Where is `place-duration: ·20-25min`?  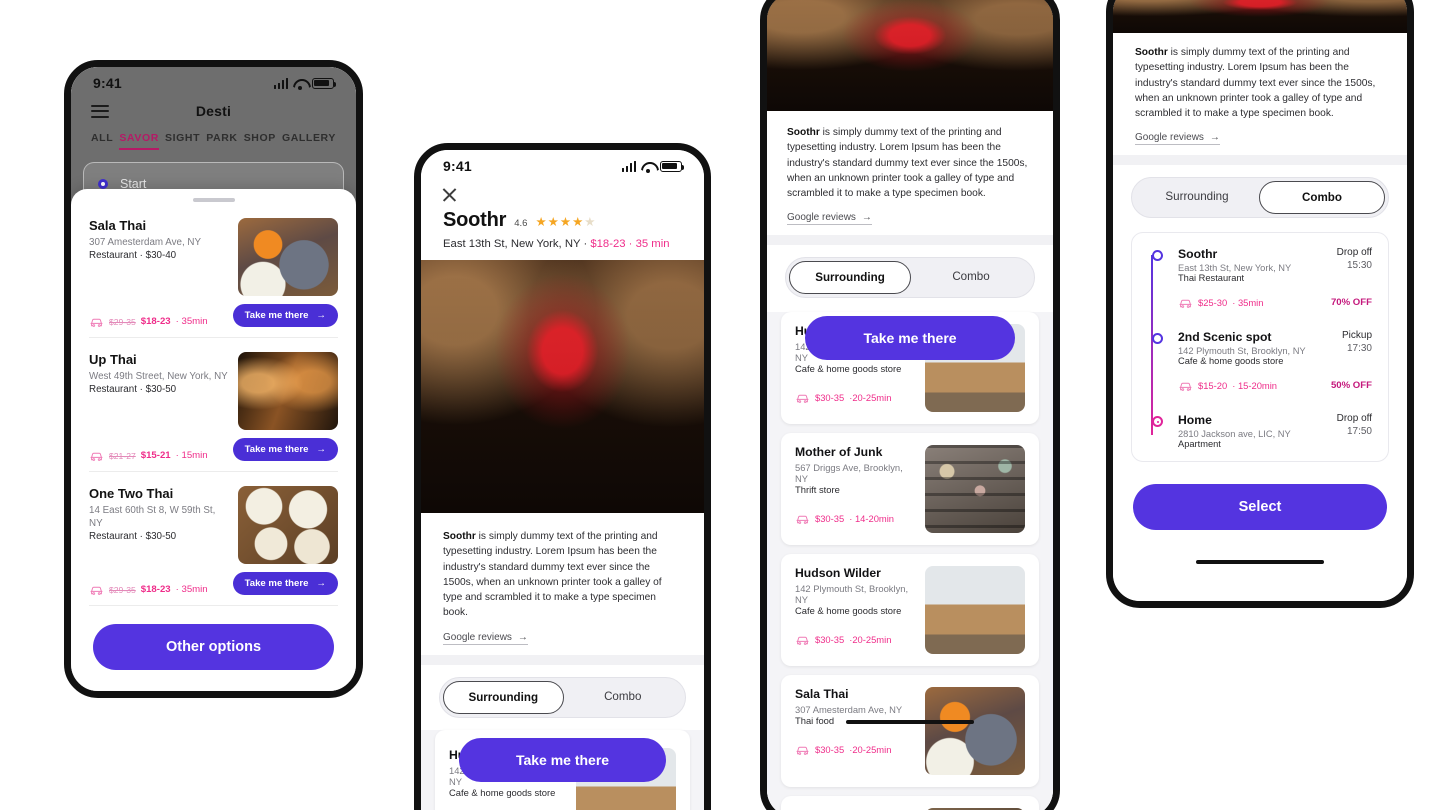
place-duration: ·20-25min is located at coordinates (870, 750).